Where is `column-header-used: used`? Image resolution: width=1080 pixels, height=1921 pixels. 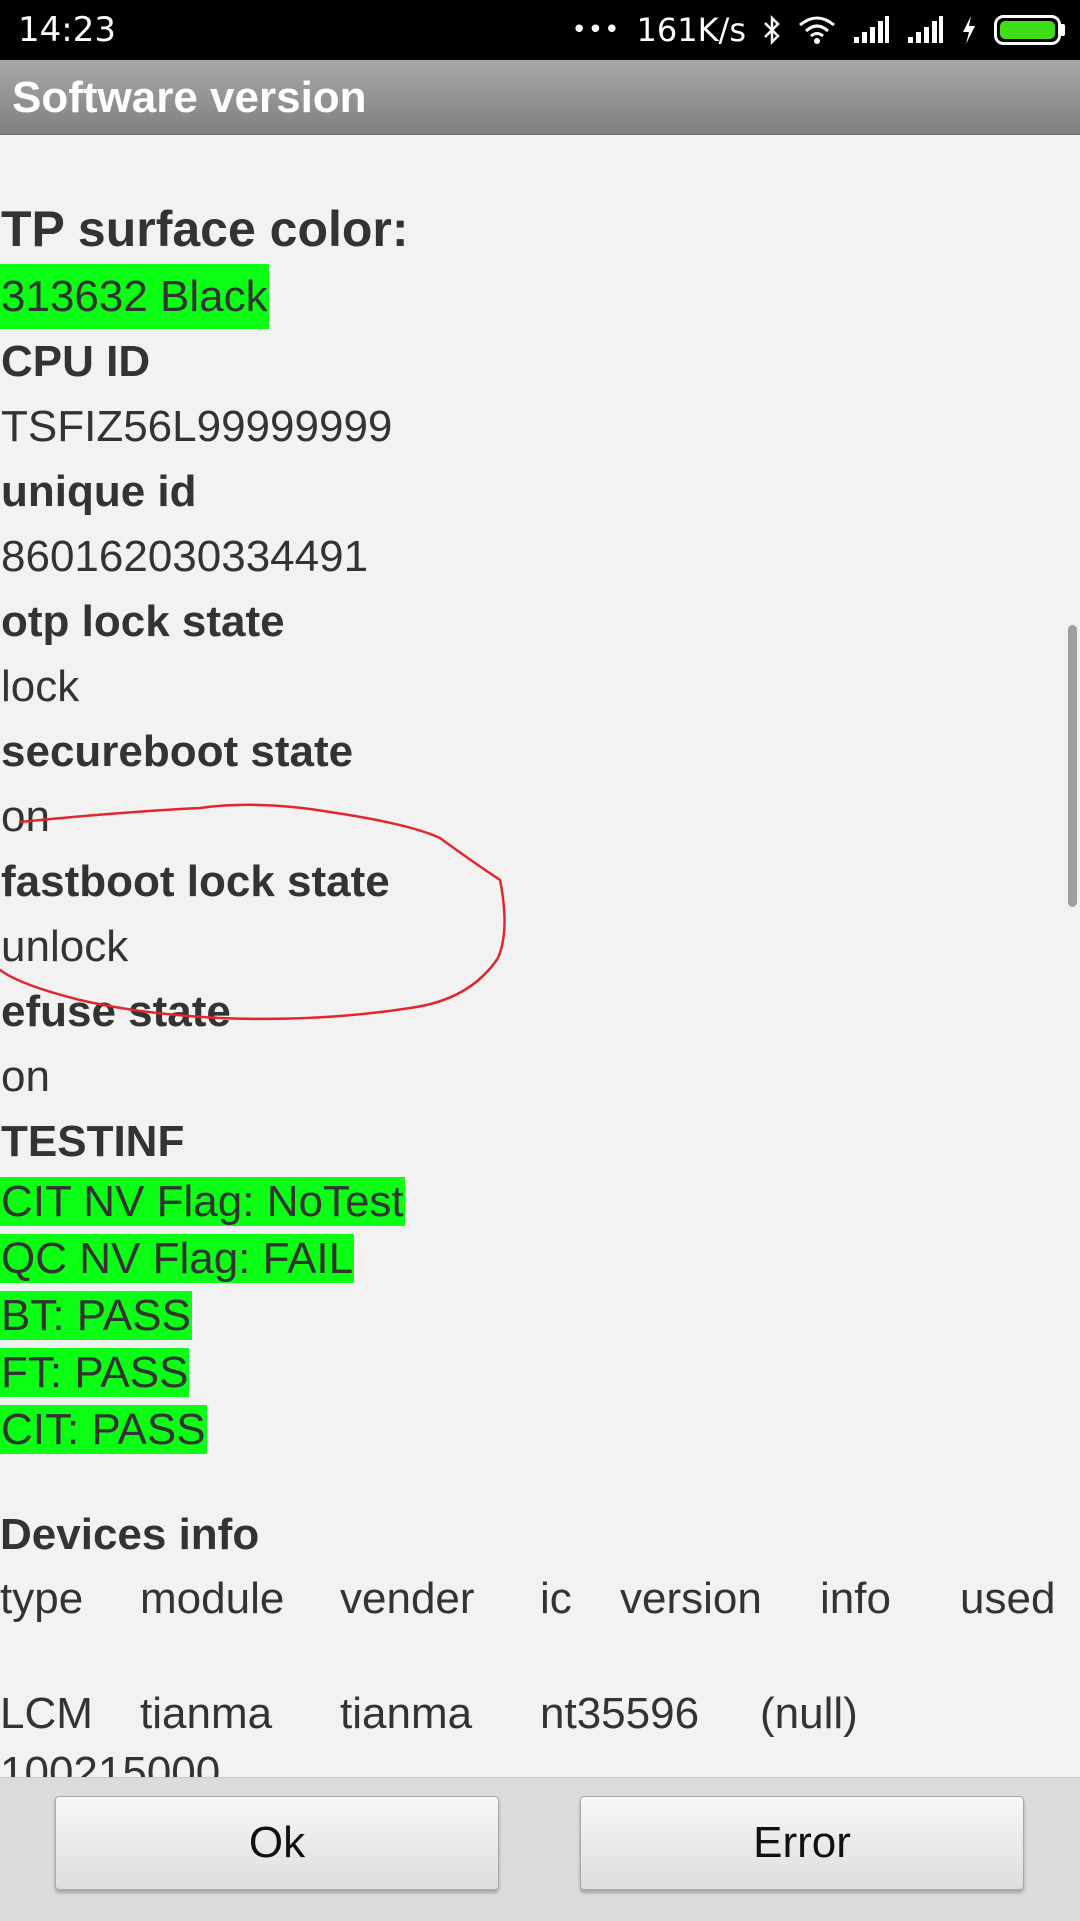 column-header-used: used is located at coordinates (1008, 1598).